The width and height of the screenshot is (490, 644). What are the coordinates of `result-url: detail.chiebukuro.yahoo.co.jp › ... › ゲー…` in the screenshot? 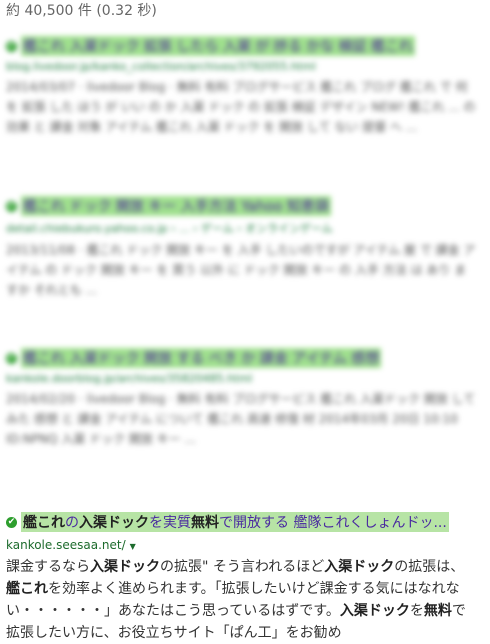 It's located at (169, 228).